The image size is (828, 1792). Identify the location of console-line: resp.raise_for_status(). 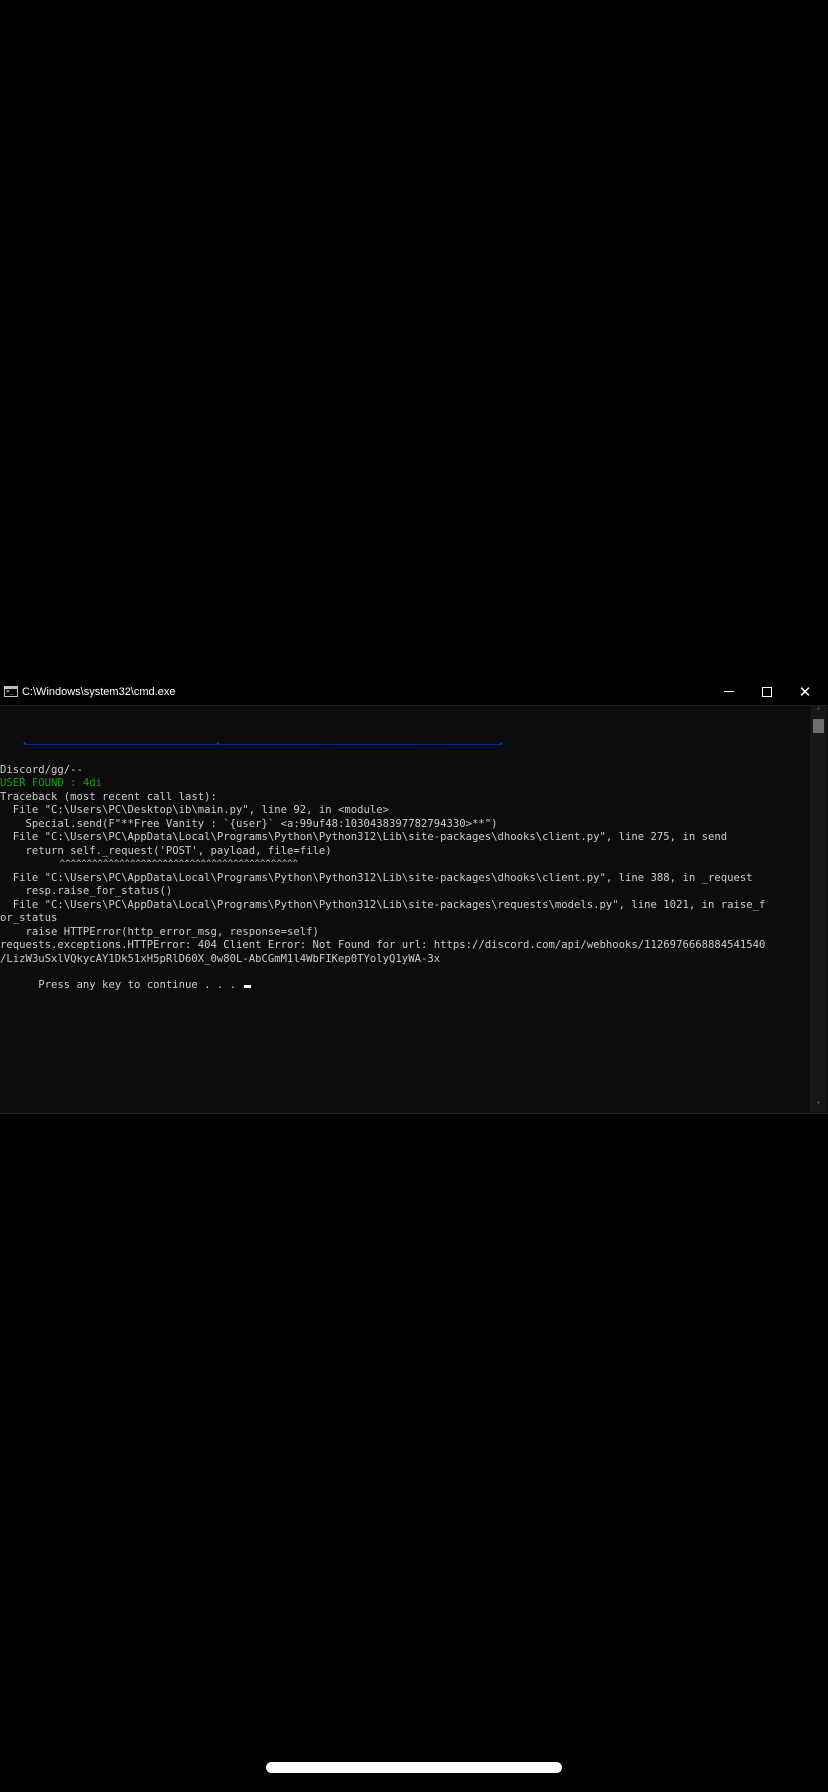
(86, 891).